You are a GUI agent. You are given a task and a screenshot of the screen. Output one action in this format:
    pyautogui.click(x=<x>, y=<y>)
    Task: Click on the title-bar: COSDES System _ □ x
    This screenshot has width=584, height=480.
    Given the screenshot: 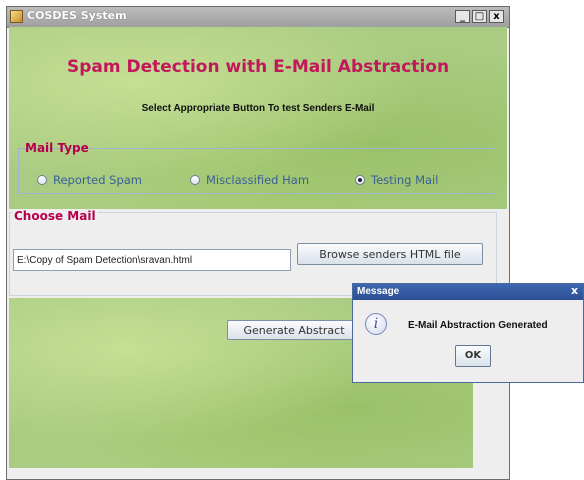 What is the action you would take?
    pyautogui.click(x=258, y=17)
    